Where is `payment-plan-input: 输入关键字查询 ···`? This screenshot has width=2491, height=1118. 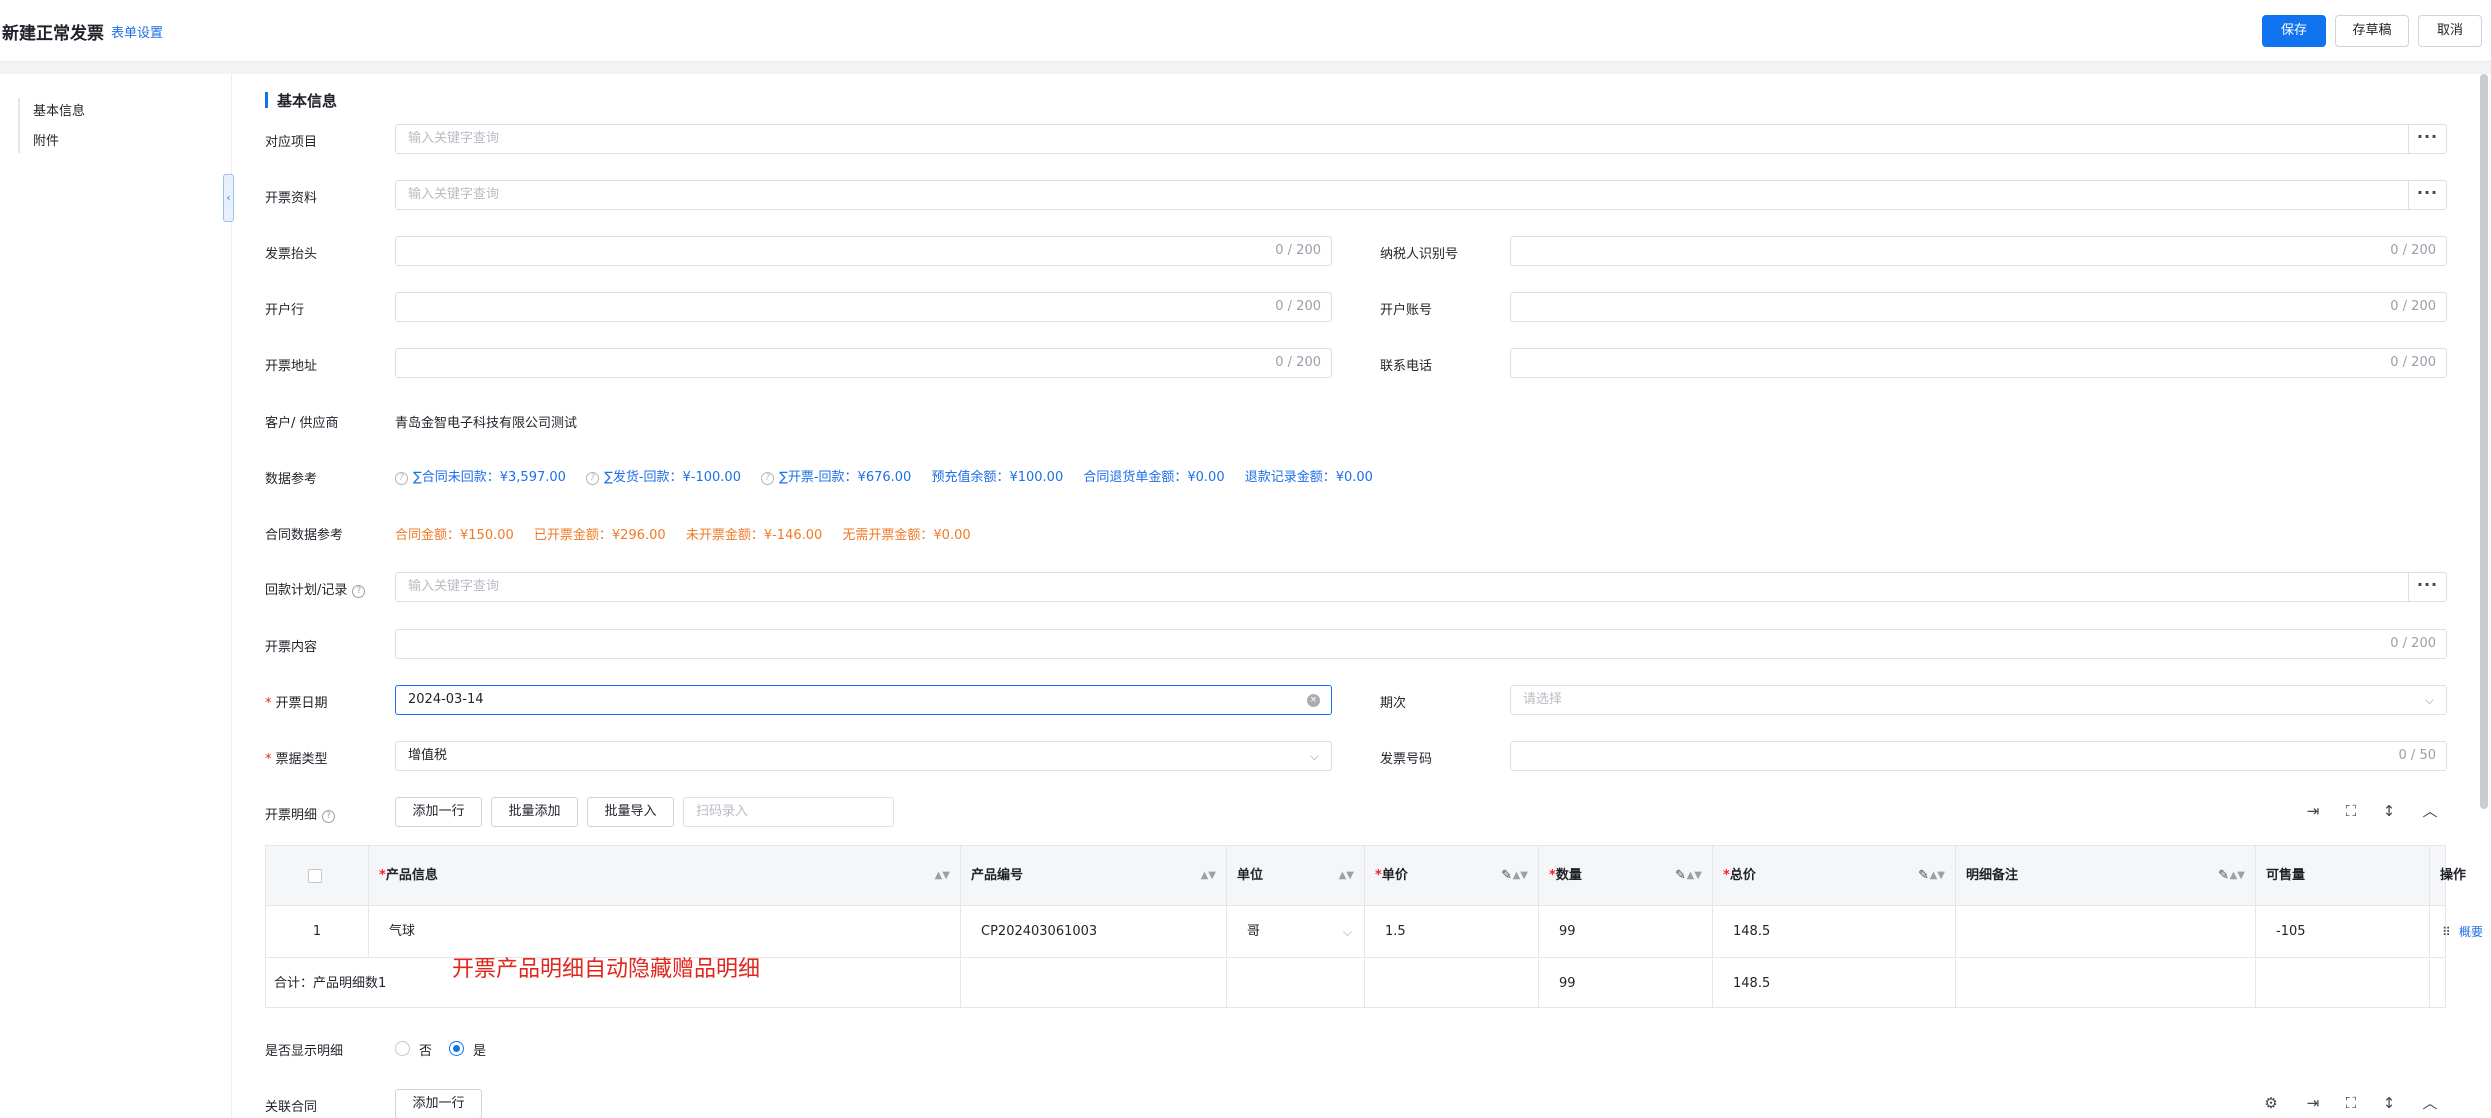 payment-plan-input: 输入关键字查询 ··· is located at coordinates (1421, 587).